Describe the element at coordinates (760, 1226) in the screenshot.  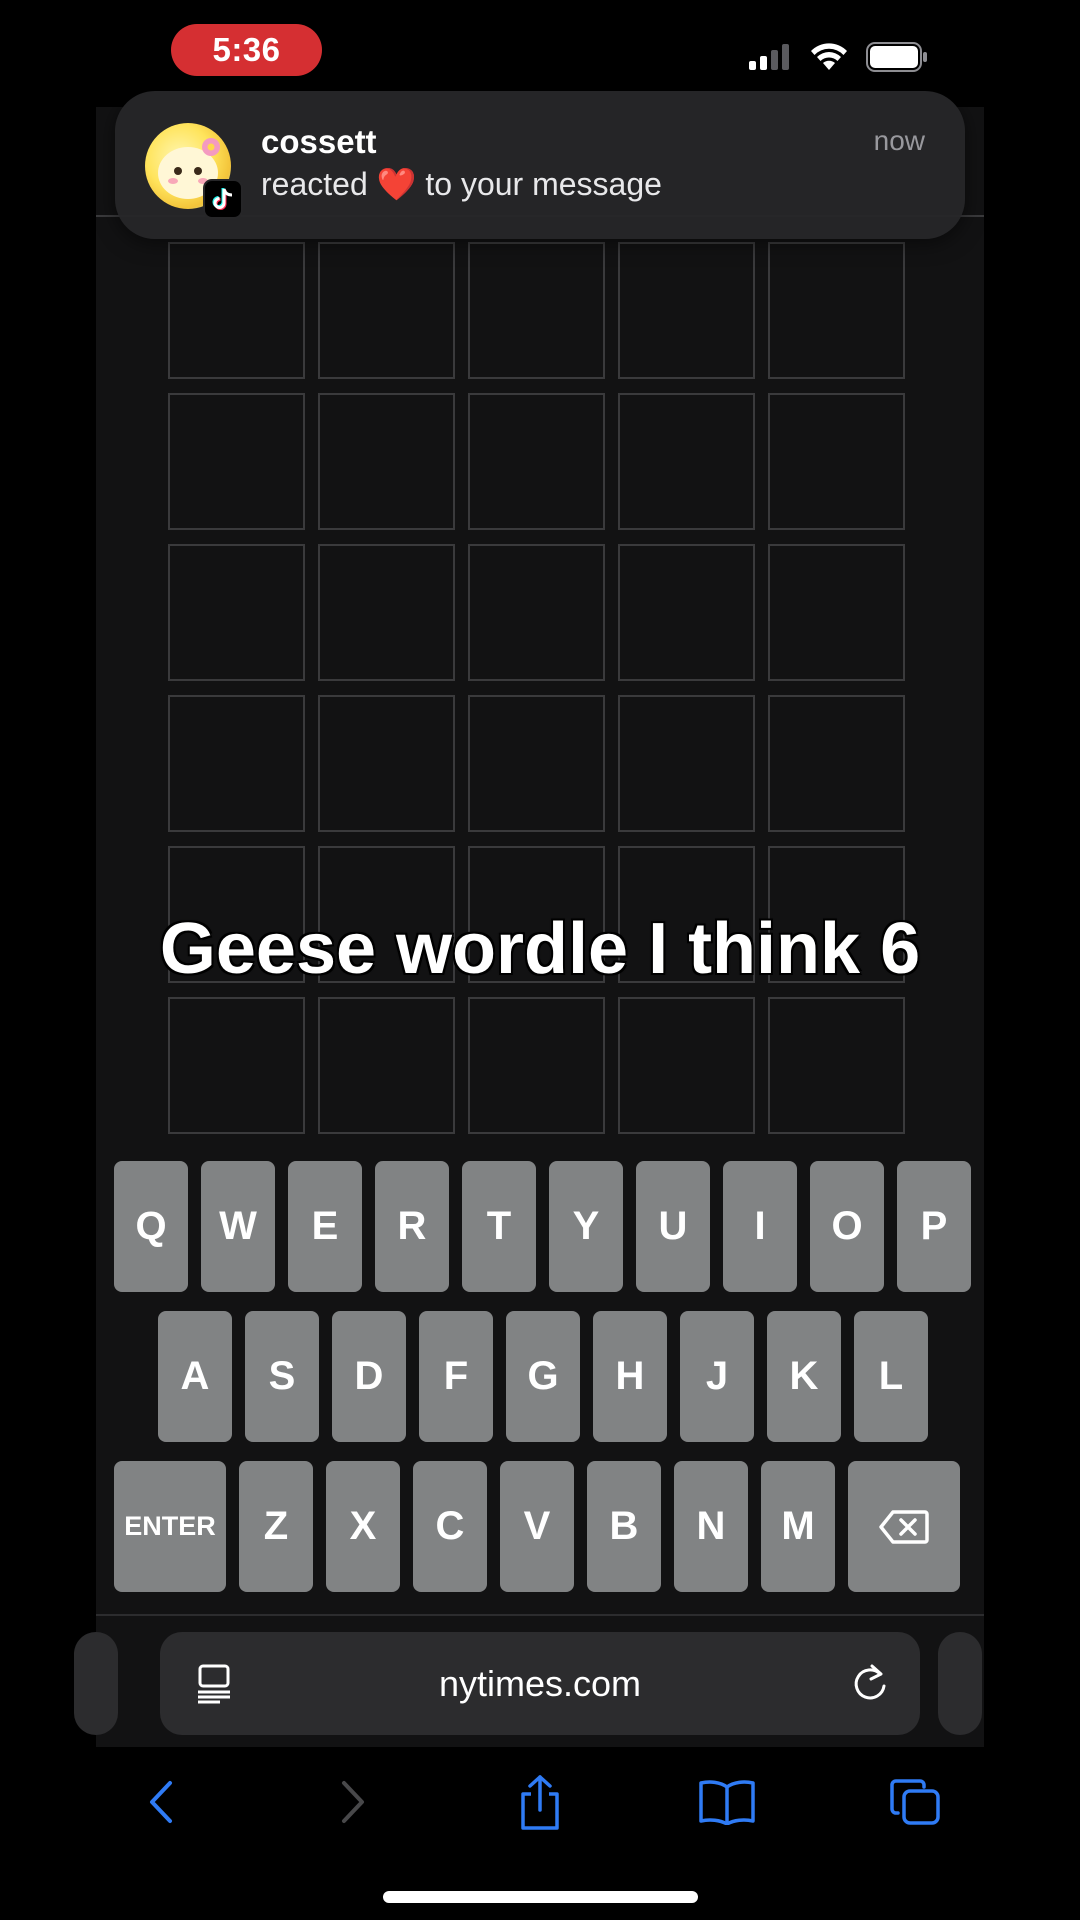
I see `key-i: I` at that location.